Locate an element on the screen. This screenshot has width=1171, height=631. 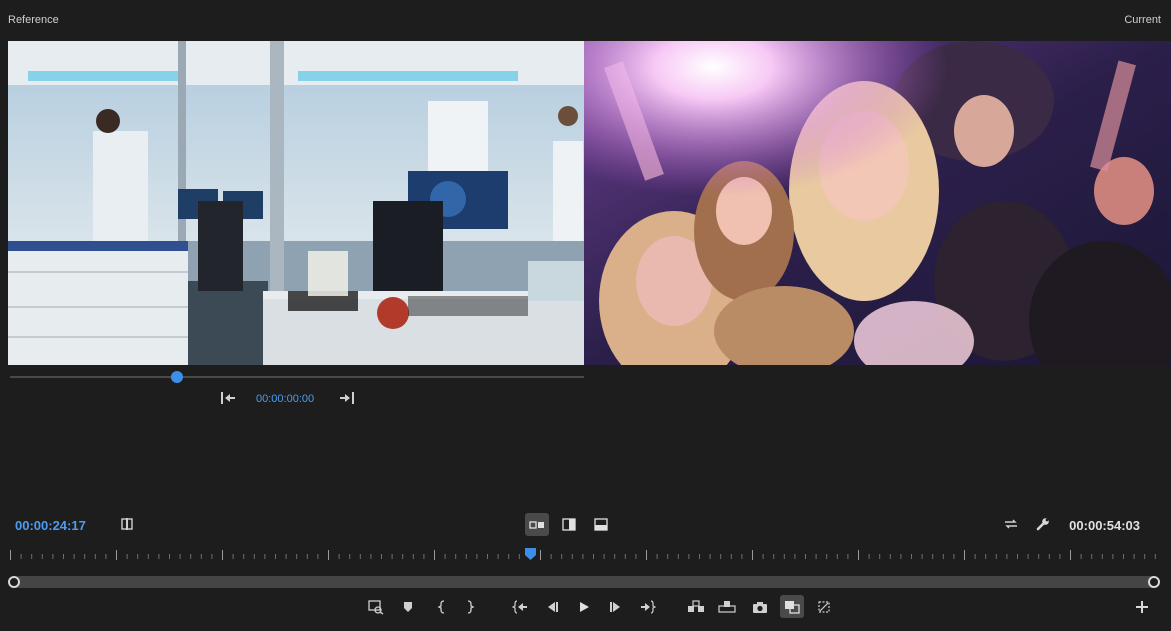
zoom-end-handle is located at coordinates (1154, 582).